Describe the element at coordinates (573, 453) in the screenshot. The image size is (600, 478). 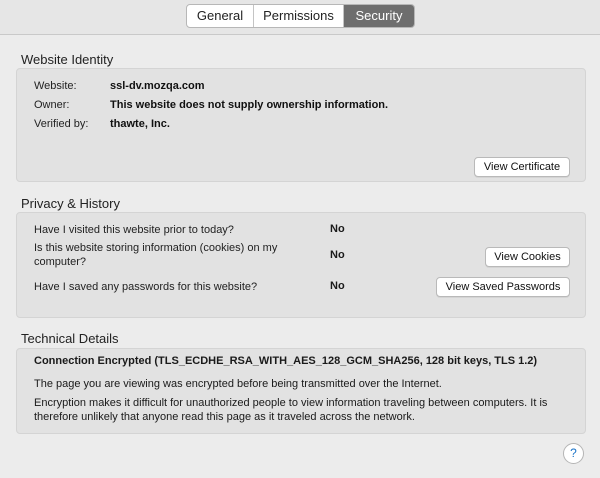
I see `help-icon: ?` at that location.